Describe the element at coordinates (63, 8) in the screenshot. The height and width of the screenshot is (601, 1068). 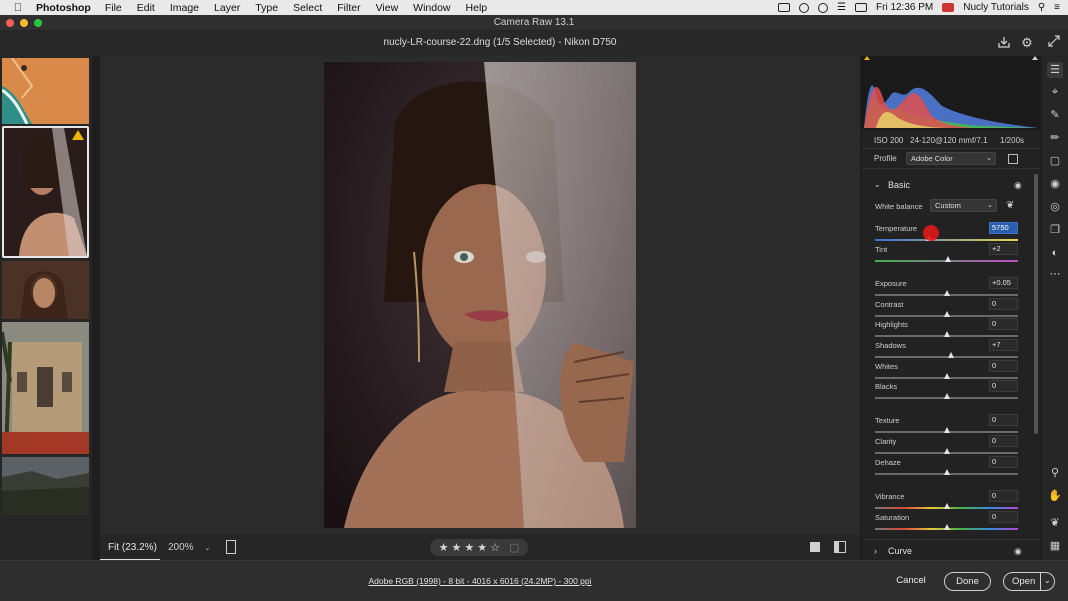
I see `app-menu: Photoshop` at that location.